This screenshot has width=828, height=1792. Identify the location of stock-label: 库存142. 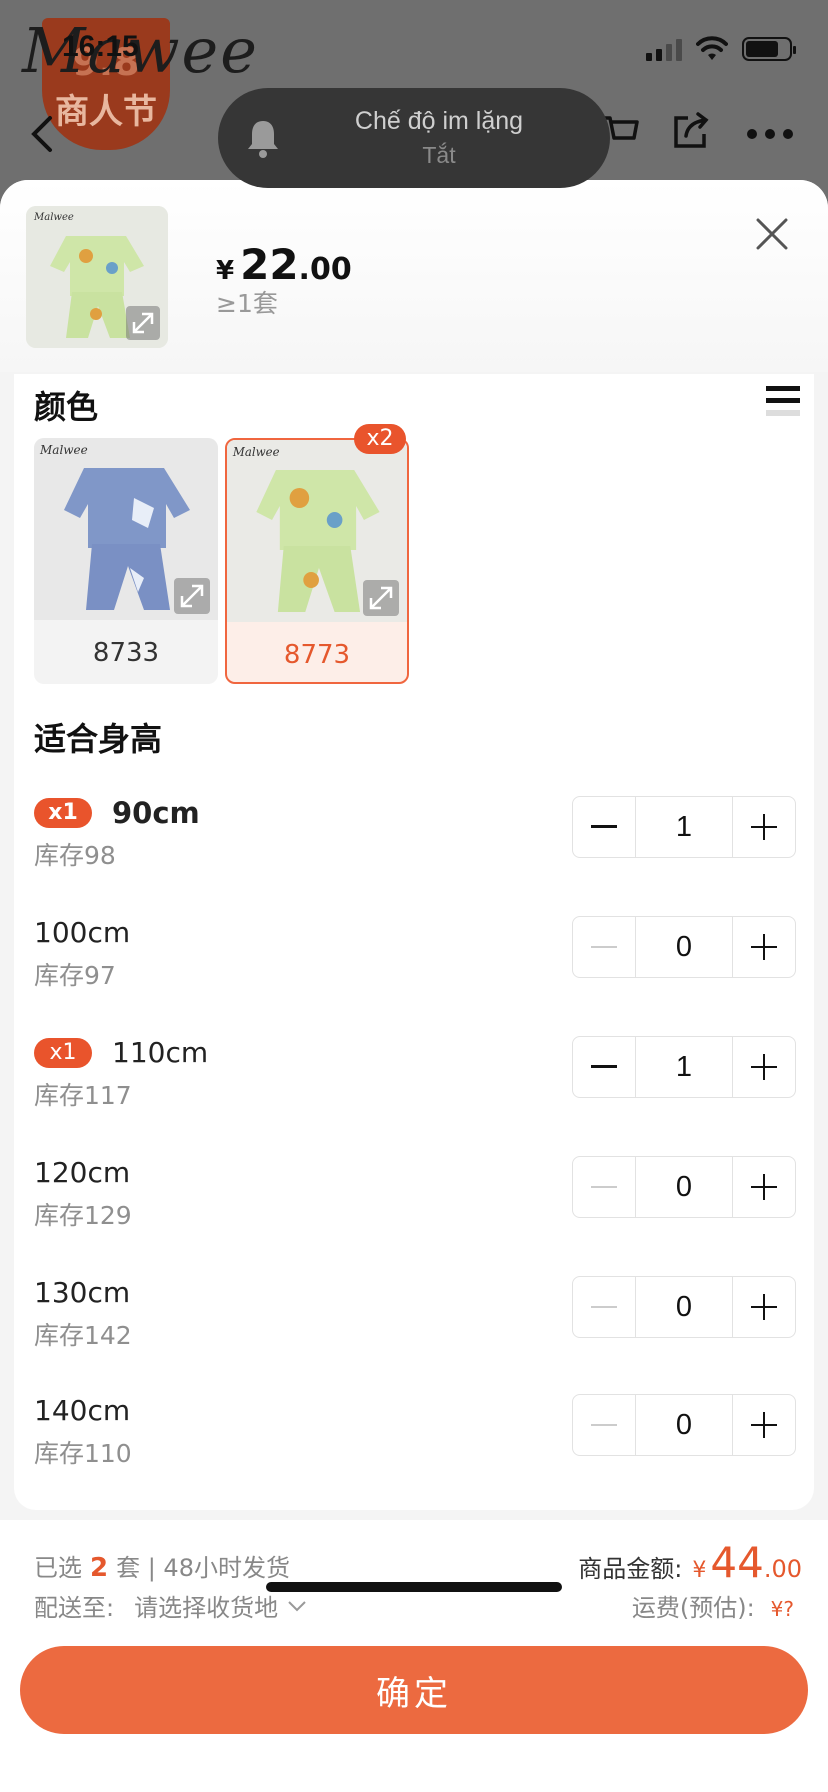
(83, 1335).